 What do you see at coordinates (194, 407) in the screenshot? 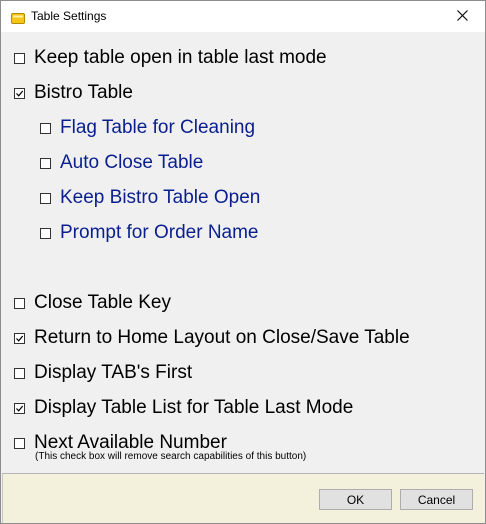
I see `option-label: Display Table List for Table Last Mode` at bounding box center [194, 407].